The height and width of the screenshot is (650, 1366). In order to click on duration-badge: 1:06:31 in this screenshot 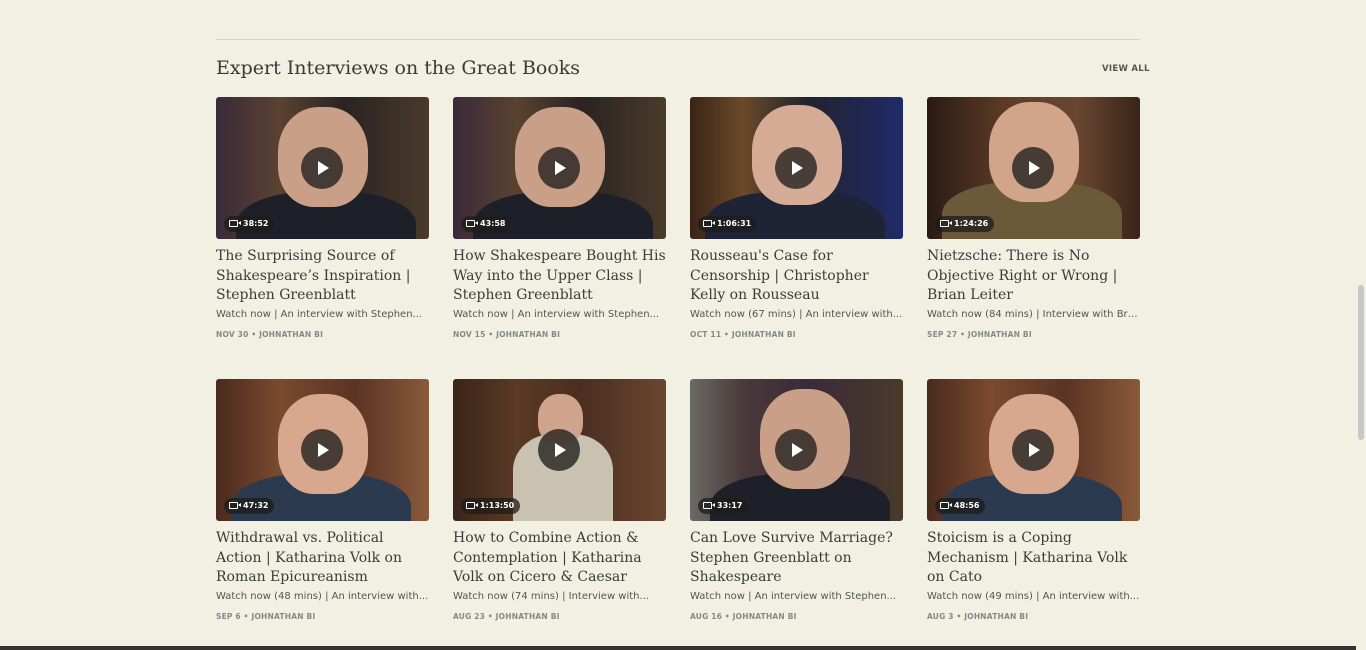, I will do `click(728, 224)`.